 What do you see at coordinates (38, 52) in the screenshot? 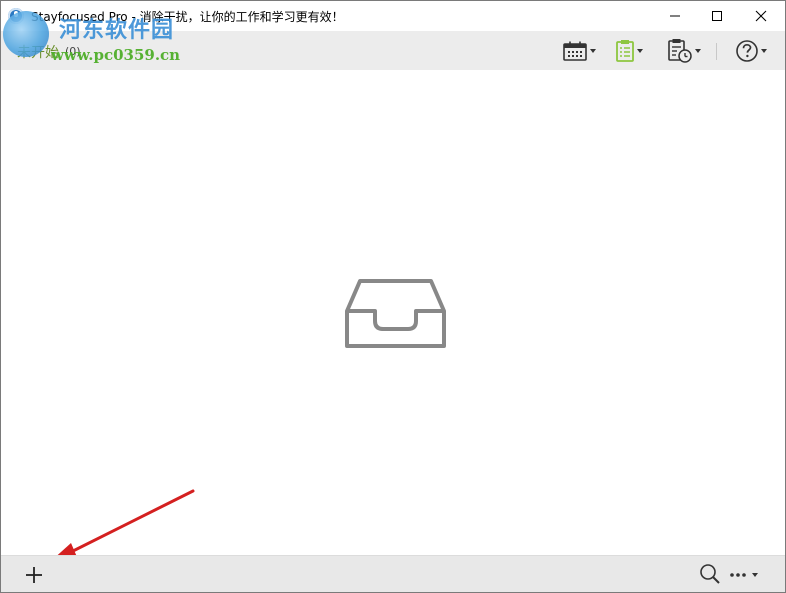
I see `task-list-title: 未开始` at bounding box center [38, 52].